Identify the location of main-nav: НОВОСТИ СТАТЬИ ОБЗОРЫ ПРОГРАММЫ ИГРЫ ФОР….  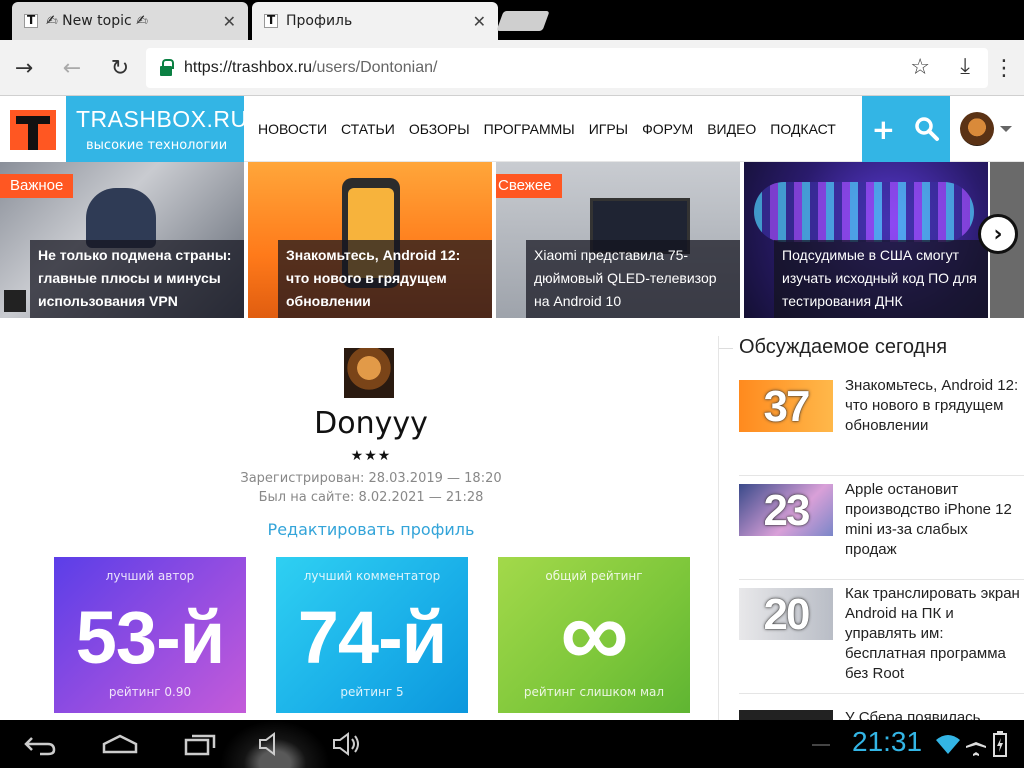
(547, 129).